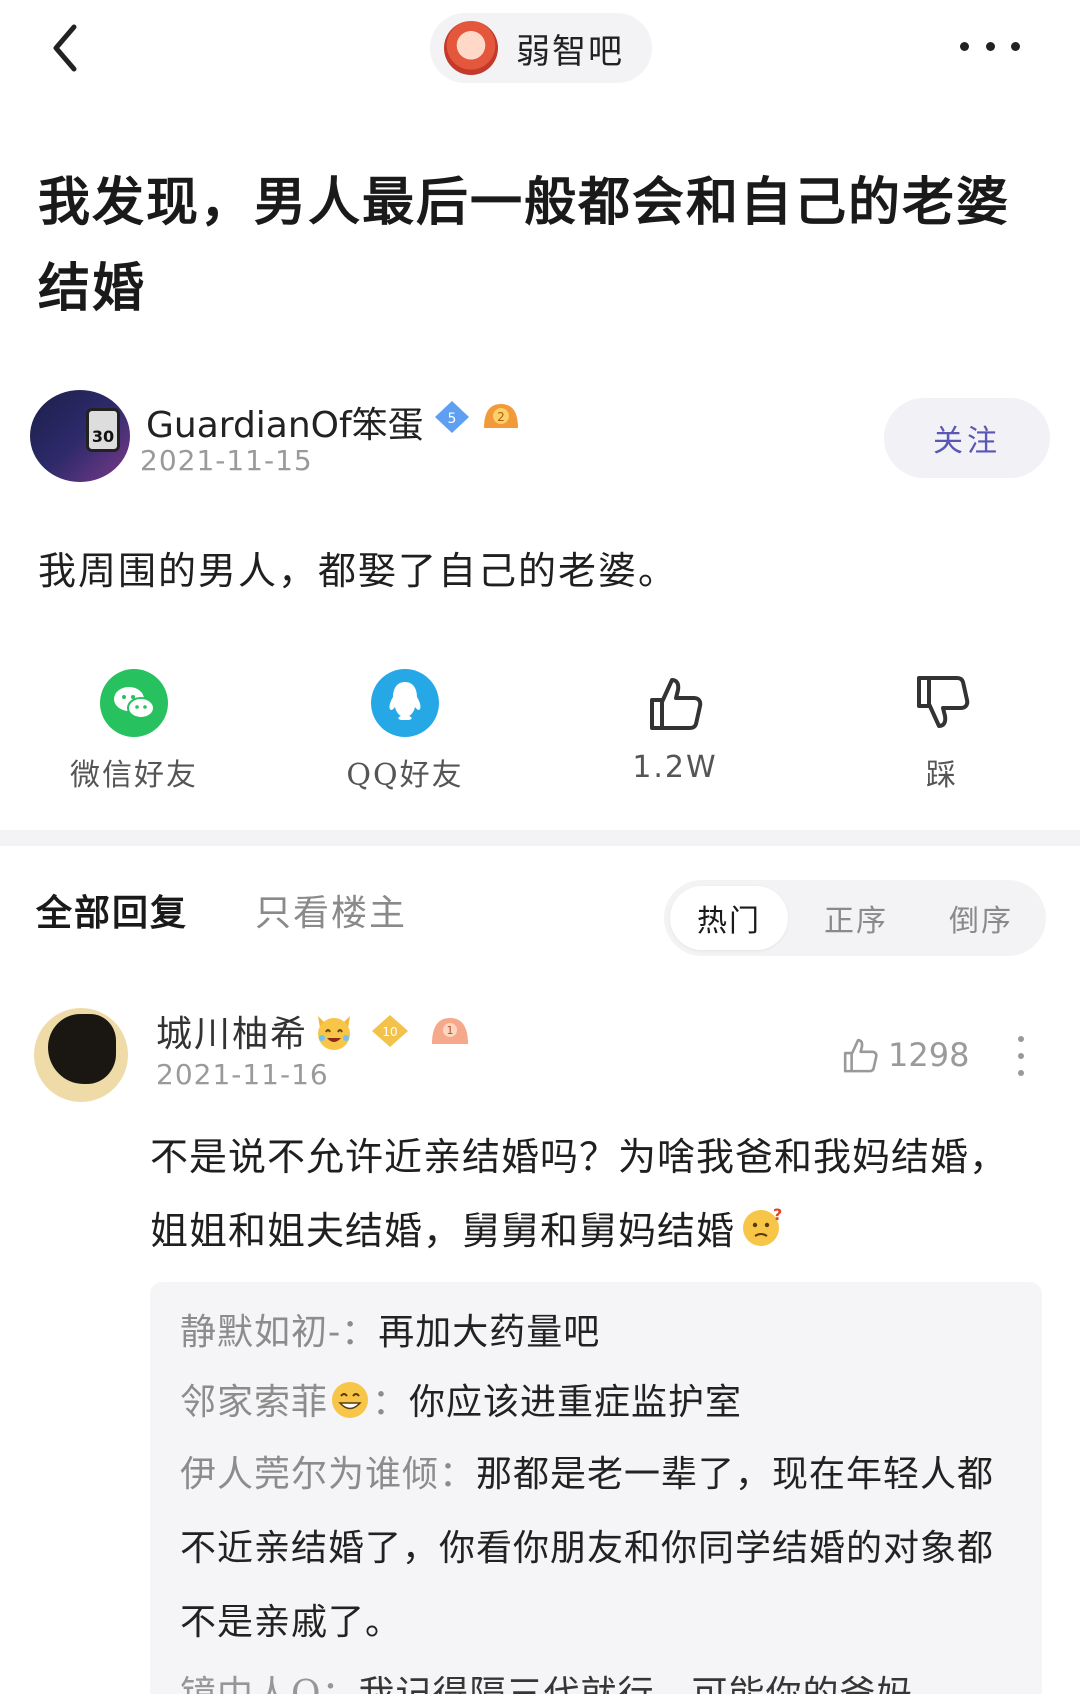 The image size is (1080, 1694). I want to click on commenter-avatar, so click(81, 1055).